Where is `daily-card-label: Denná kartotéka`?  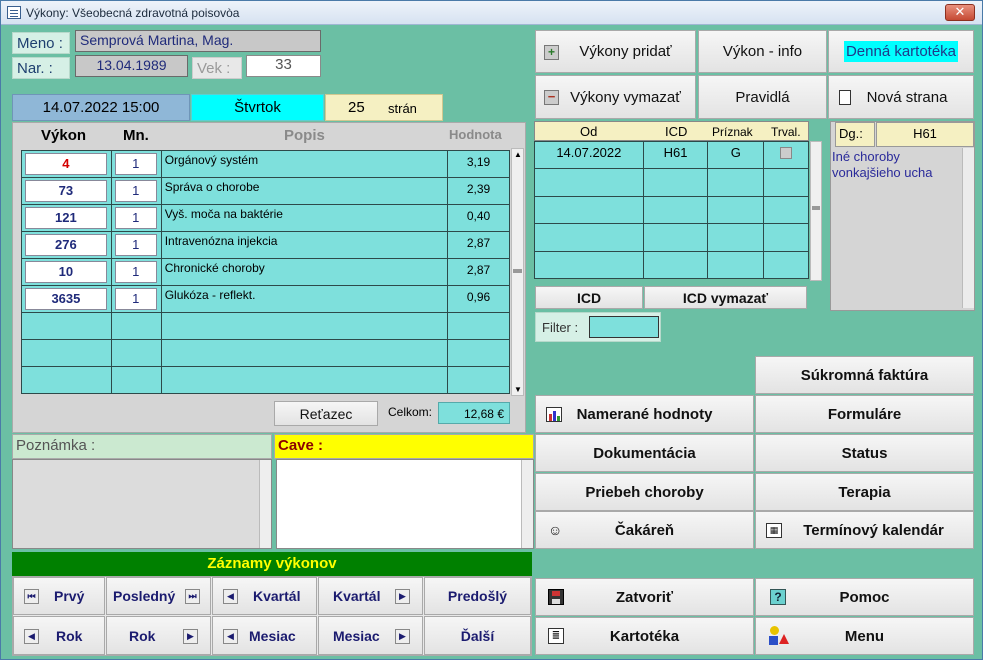
daily-card-label: Denná kartotéka is located at coordinates (901, 51).